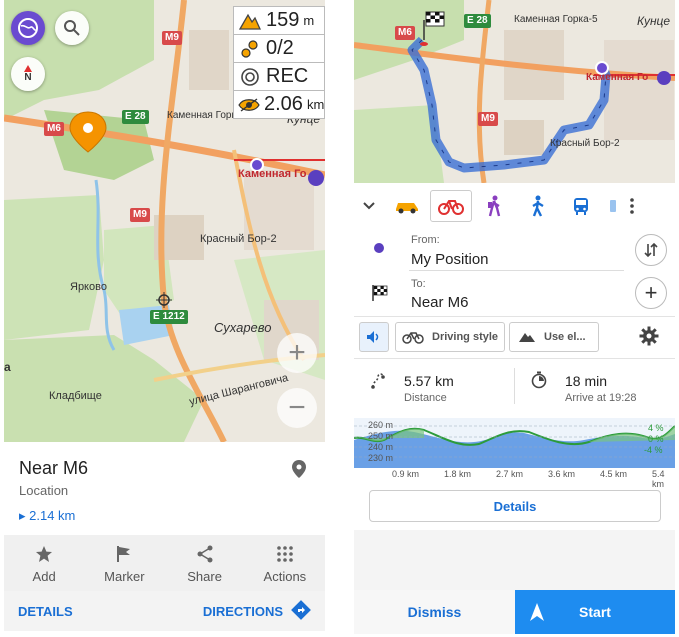 The image size is (679, 637). What do you see at coordinates (515, 506) in the screenshot?
I see `route-details-button: Details` at bounding box center [515, 506].